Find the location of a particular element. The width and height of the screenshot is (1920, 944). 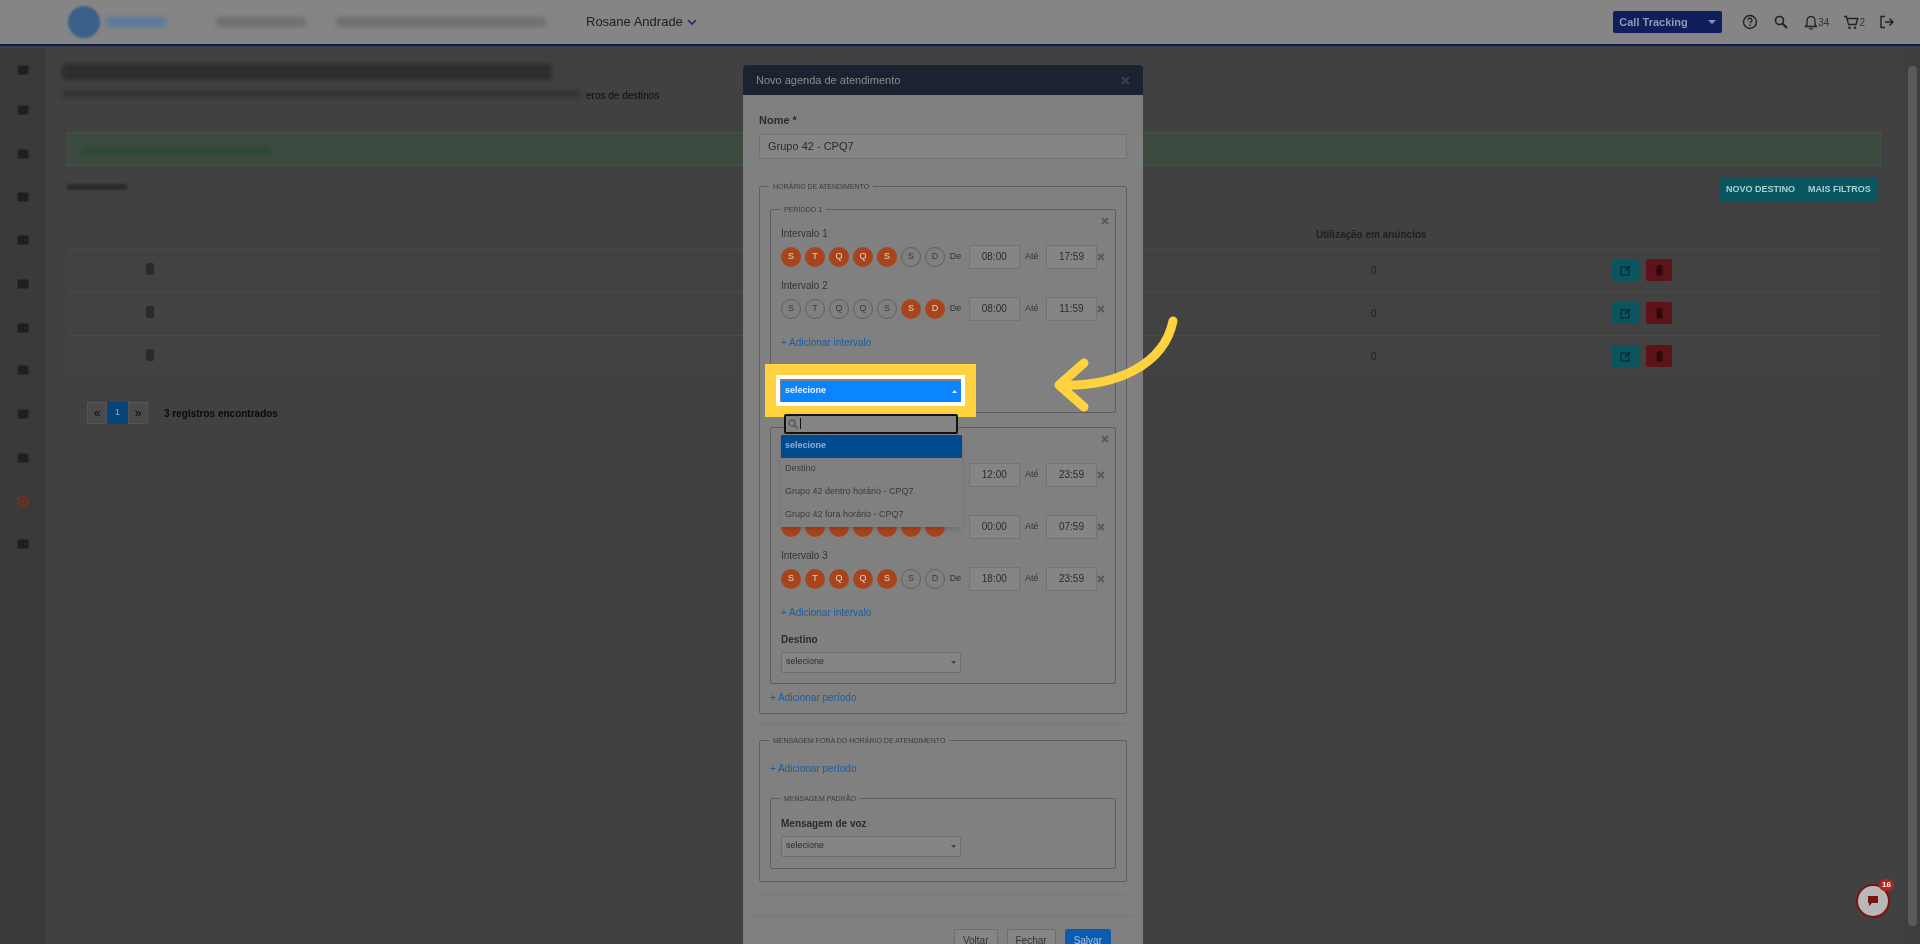

interval-label: Intervalo 2 is located at coordinates (805, 285).